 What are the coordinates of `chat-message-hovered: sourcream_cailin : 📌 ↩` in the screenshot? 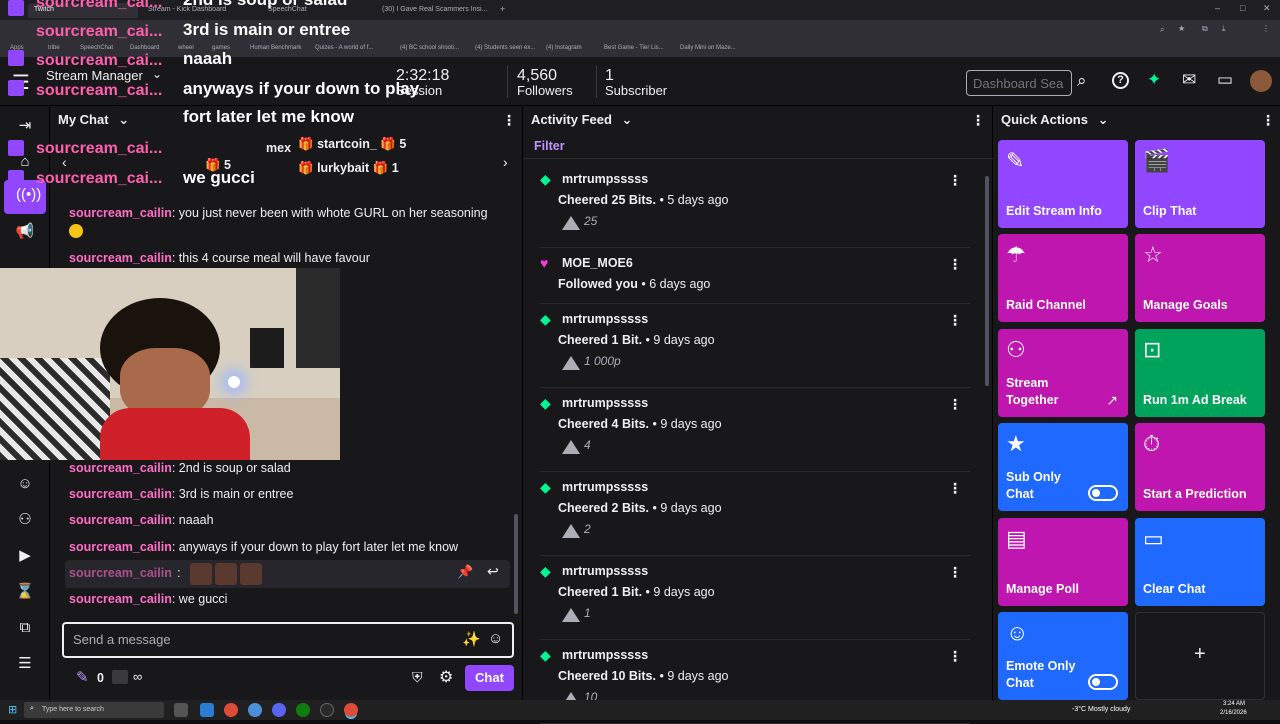 It's located at (287, 574).